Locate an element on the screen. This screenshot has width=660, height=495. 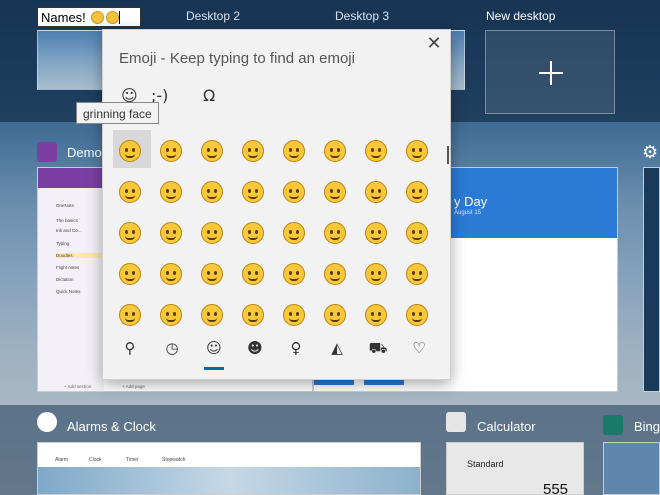
alarms-tab: Alarm is located at coordinates (61, 460).